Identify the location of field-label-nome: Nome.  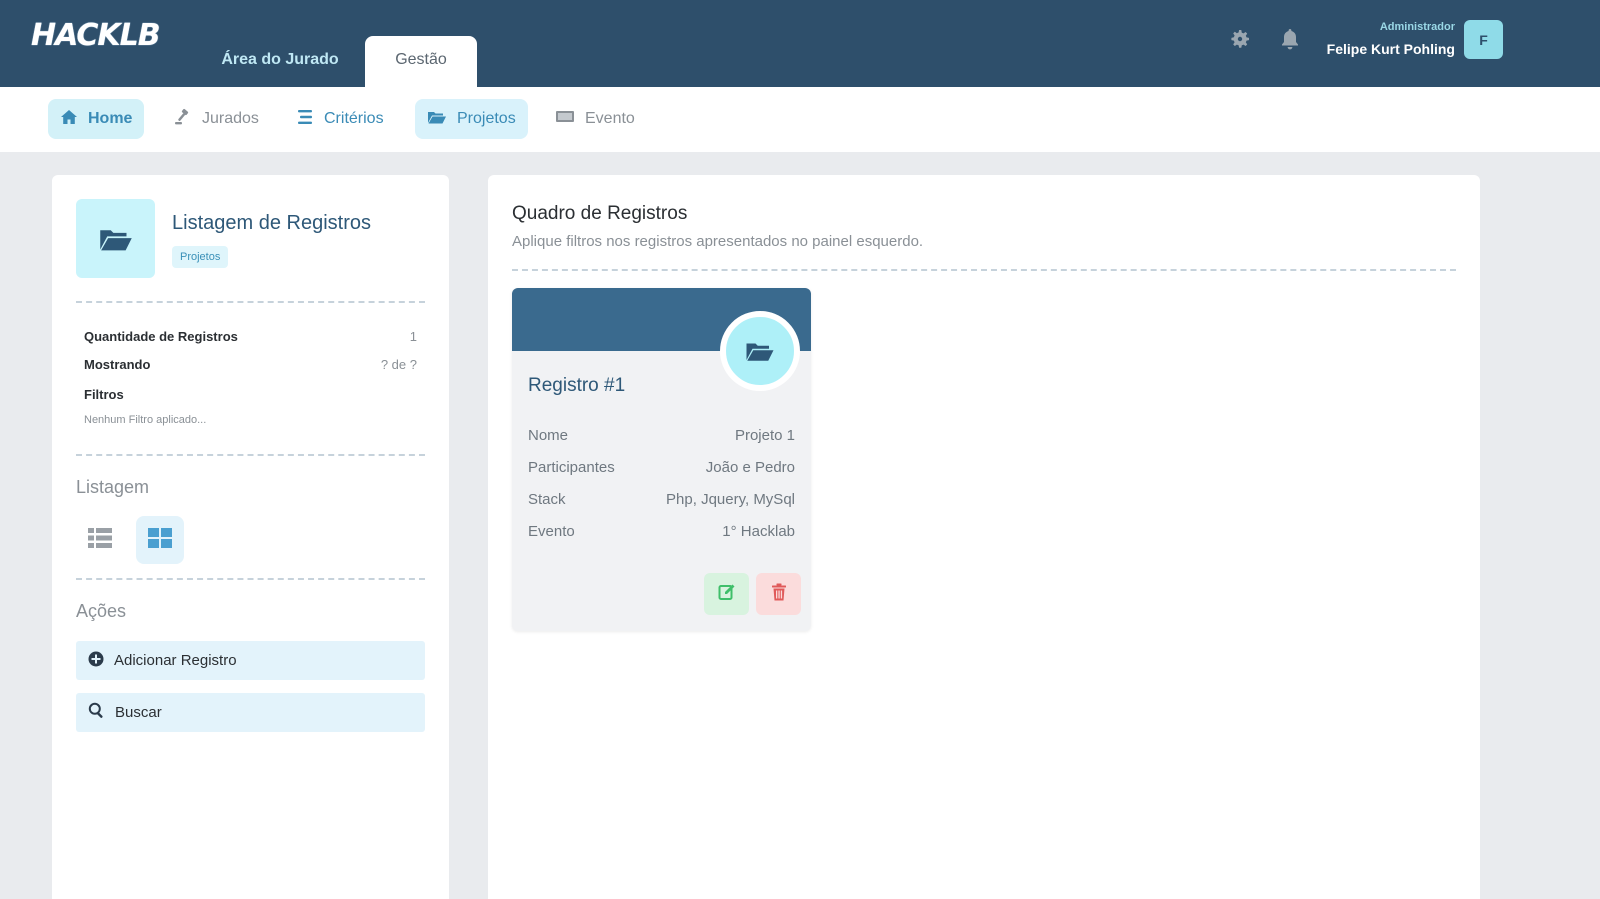
(548, 435).